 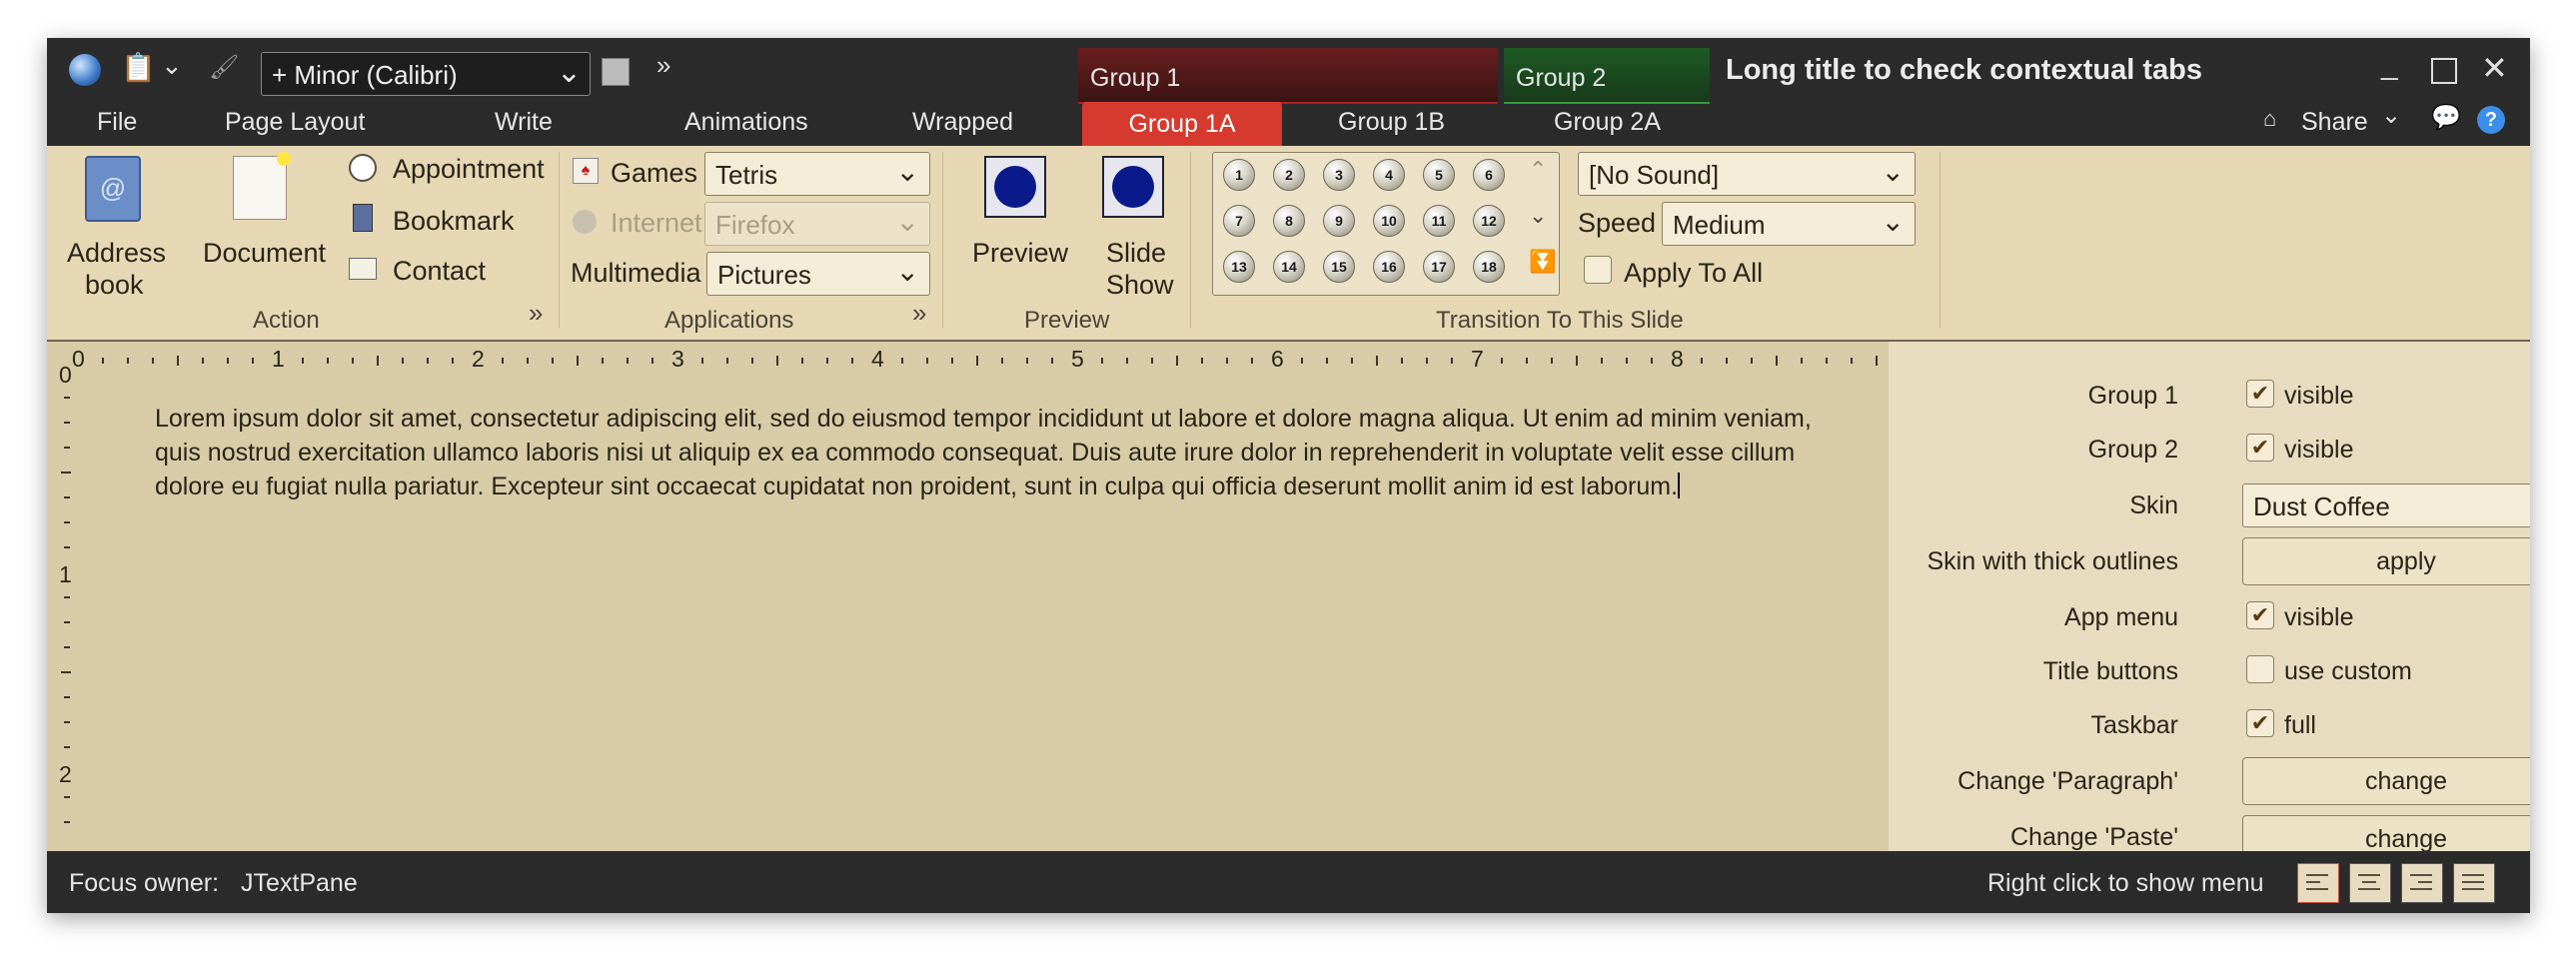 What do you see at coordinates (2389, 65) in the screenshot?
I see `minimize-icon: _` at bounding box center [2389, 65].